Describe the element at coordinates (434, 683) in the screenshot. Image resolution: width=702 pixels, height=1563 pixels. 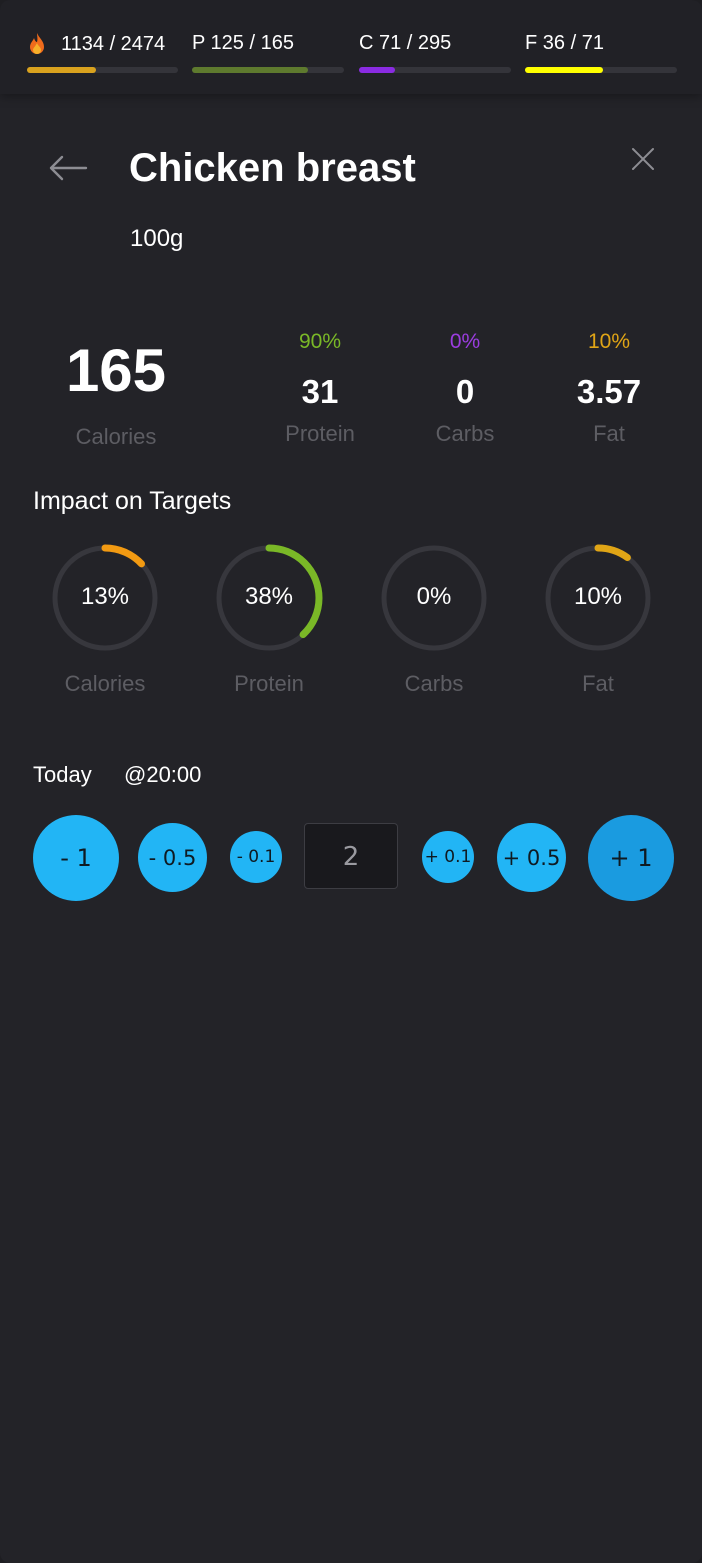
I see `carbs-impact-label: Carbs` at that location.